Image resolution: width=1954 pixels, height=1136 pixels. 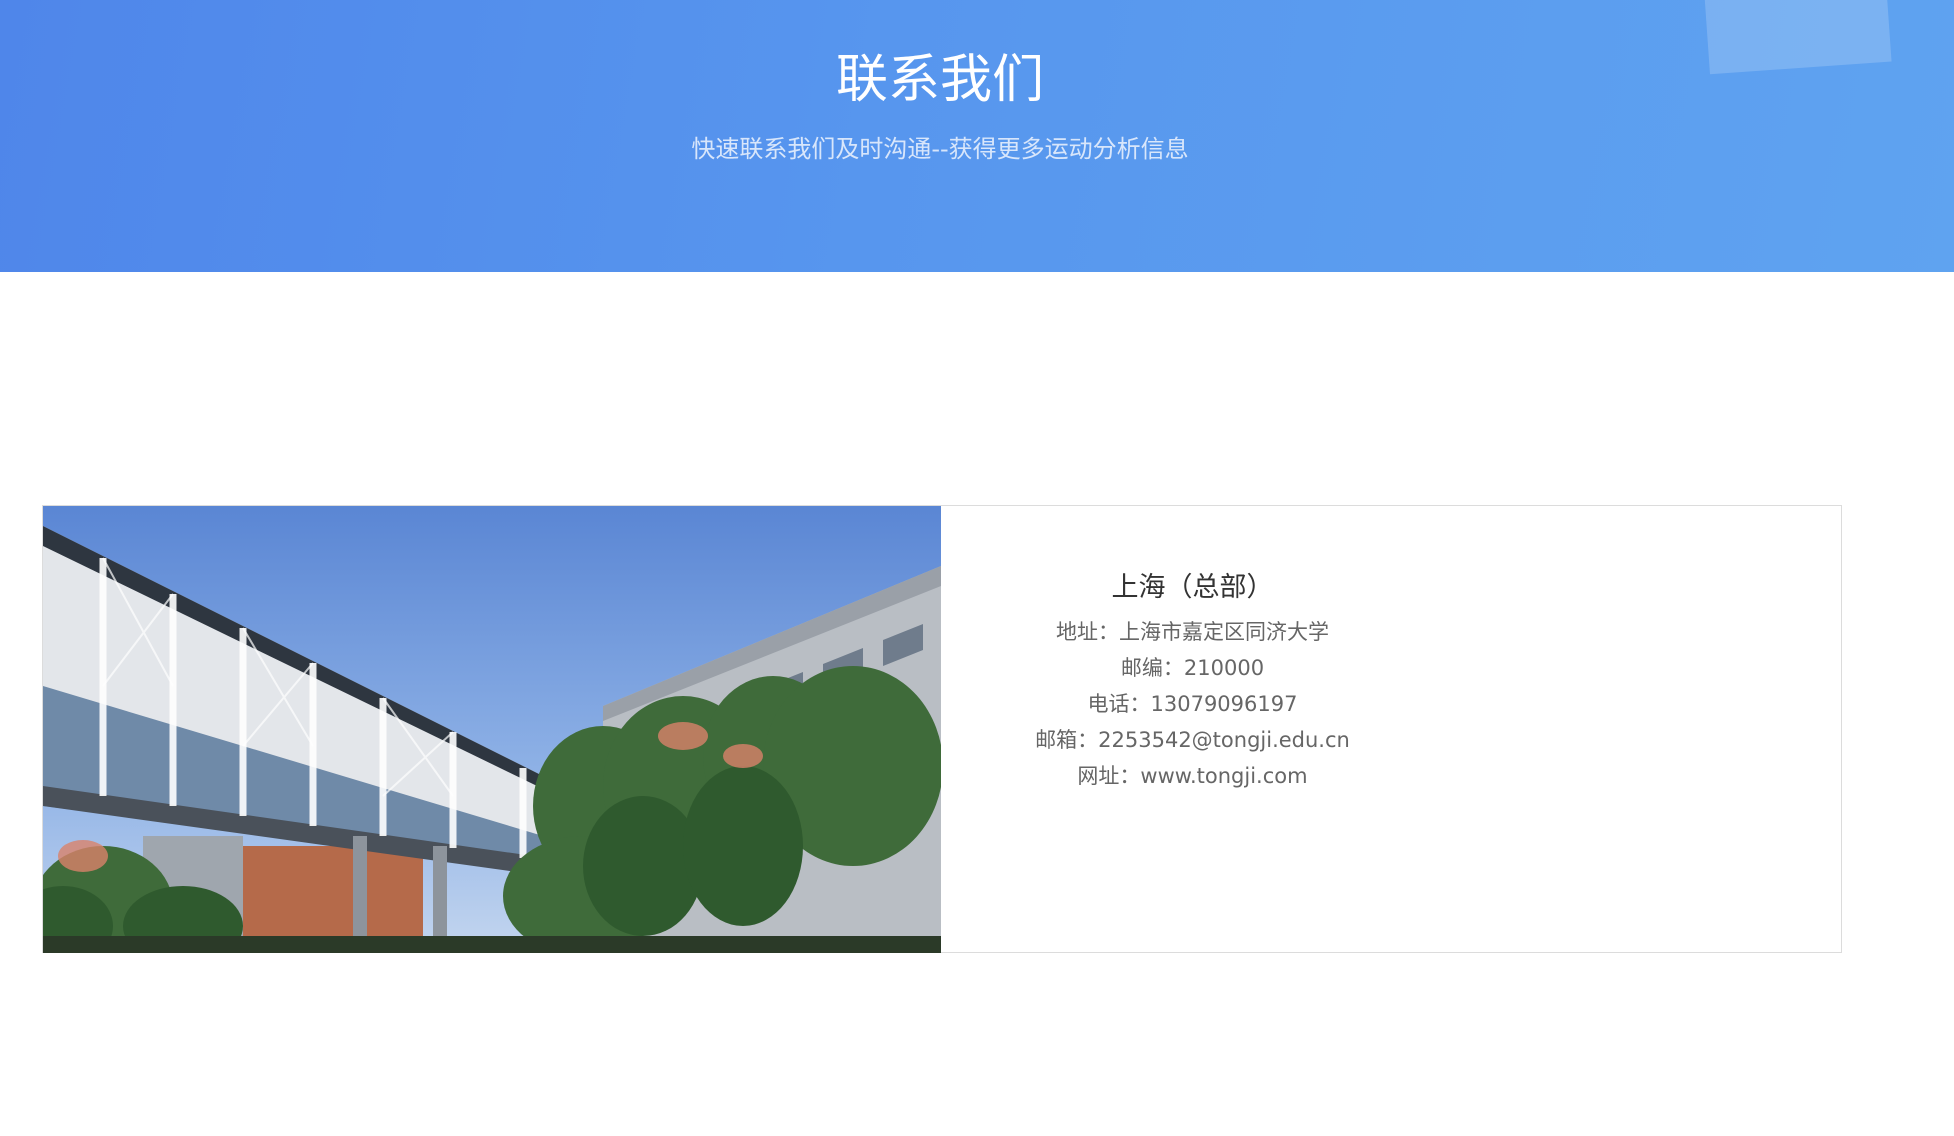 I want to click on office-title: 上海（总部）, so click(x=1192, y=587).